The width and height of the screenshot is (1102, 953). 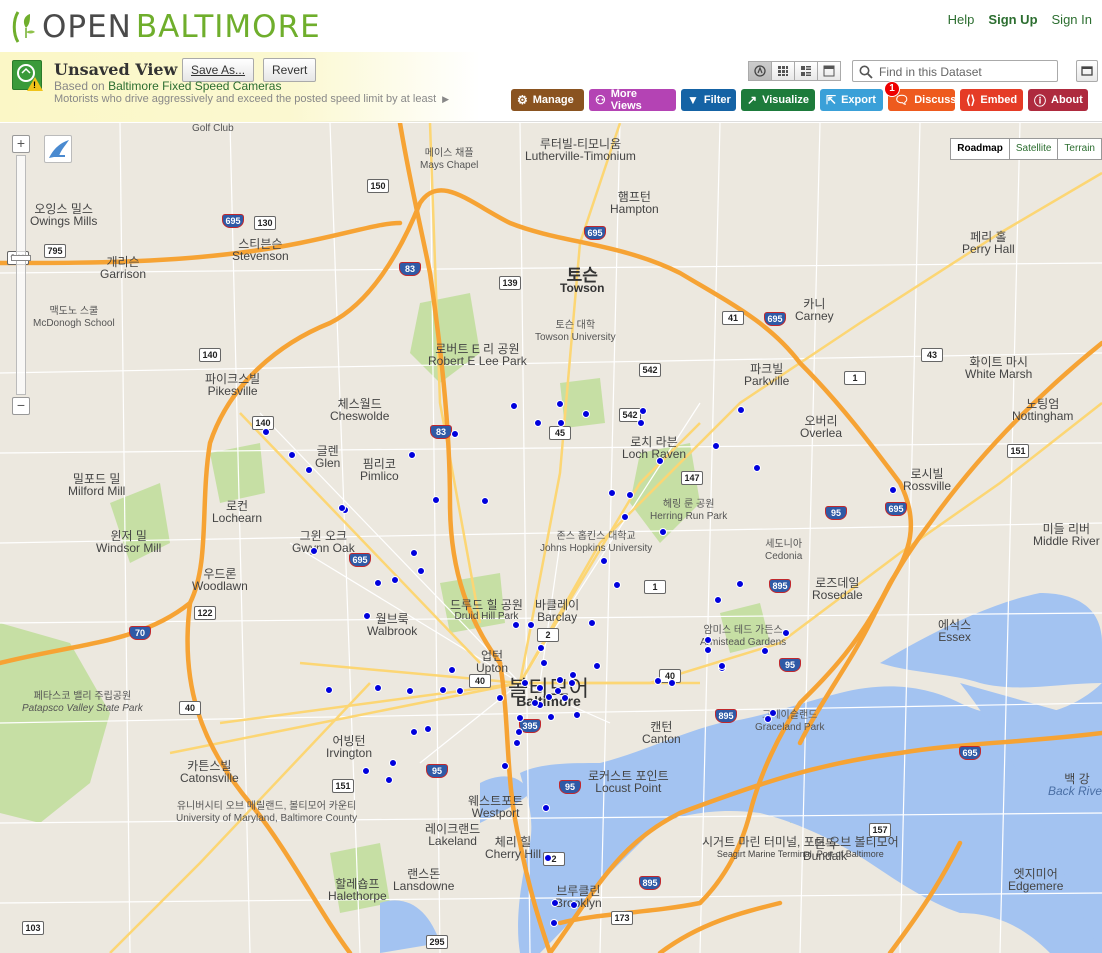 I want to click on fullscreen-icon, so click(x=1087, y=71).